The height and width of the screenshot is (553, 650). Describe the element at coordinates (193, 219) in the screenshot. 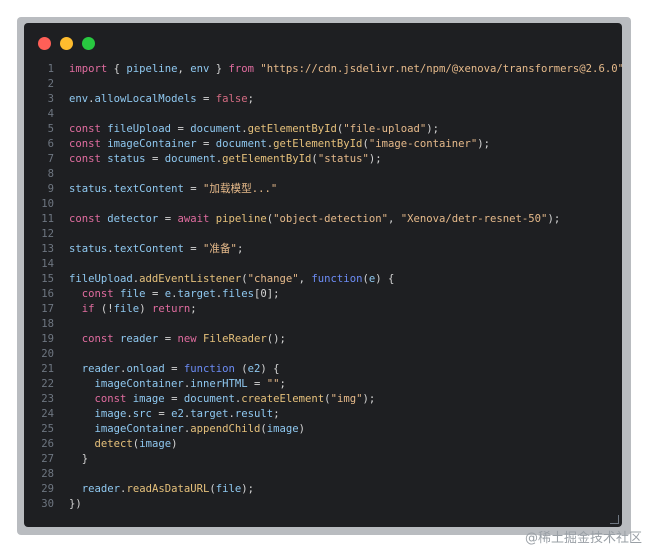

I see `code-token: await` at that location.